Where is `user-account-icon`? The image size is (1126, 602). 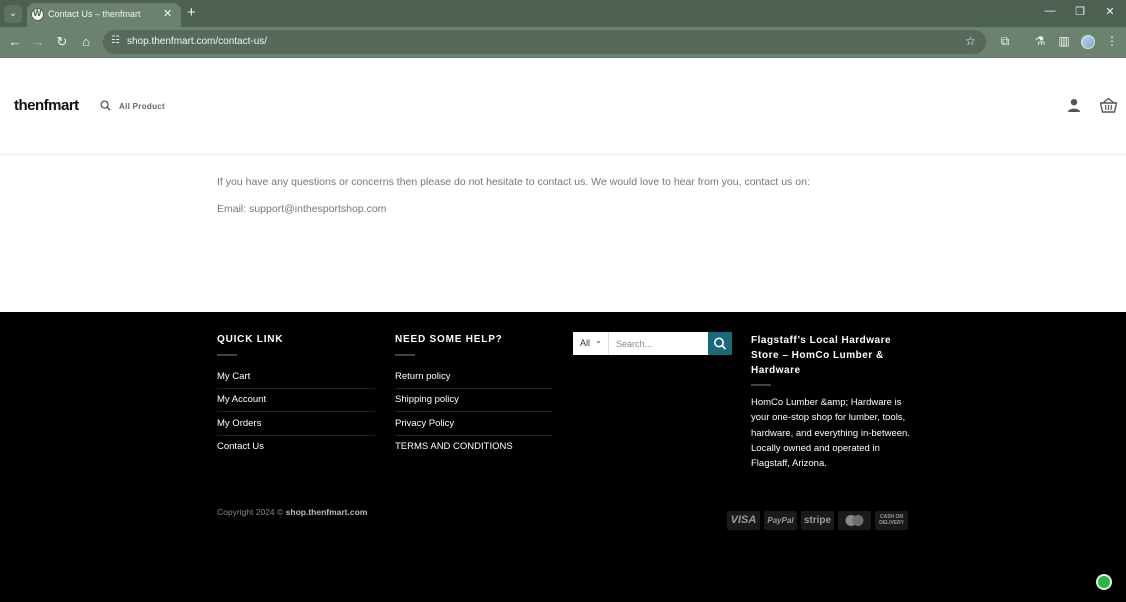
user-account-icon is located at coordinates (1074, 105).